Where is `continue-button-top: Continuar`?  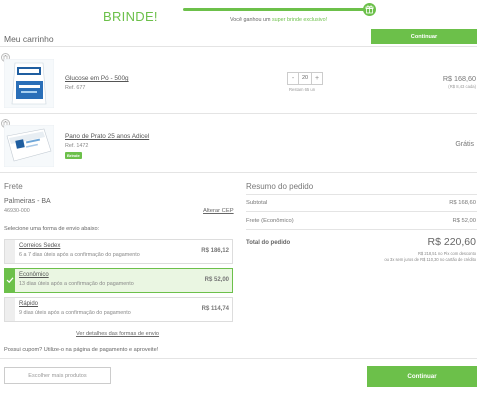
continue-button-top: Continuar is located at coordinates (424, 36).